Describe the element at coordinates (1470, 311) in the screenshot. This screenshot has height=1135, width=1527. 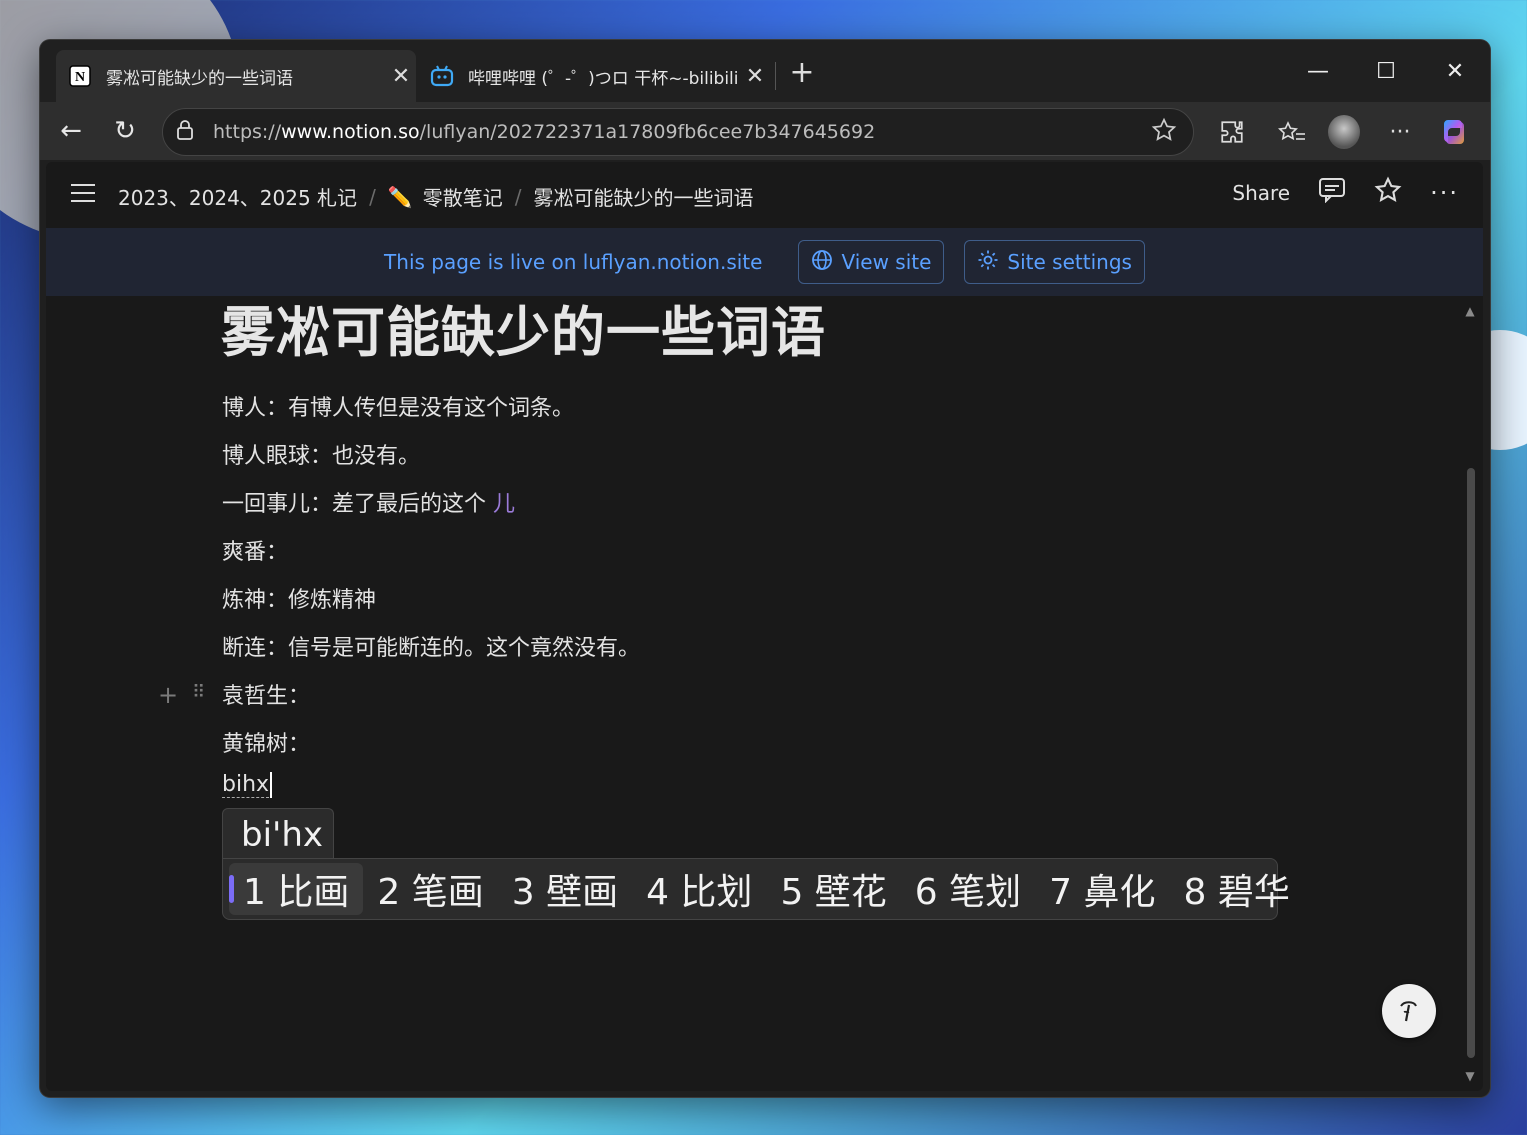
I see `scroll-up-icon: ▲` at that location.